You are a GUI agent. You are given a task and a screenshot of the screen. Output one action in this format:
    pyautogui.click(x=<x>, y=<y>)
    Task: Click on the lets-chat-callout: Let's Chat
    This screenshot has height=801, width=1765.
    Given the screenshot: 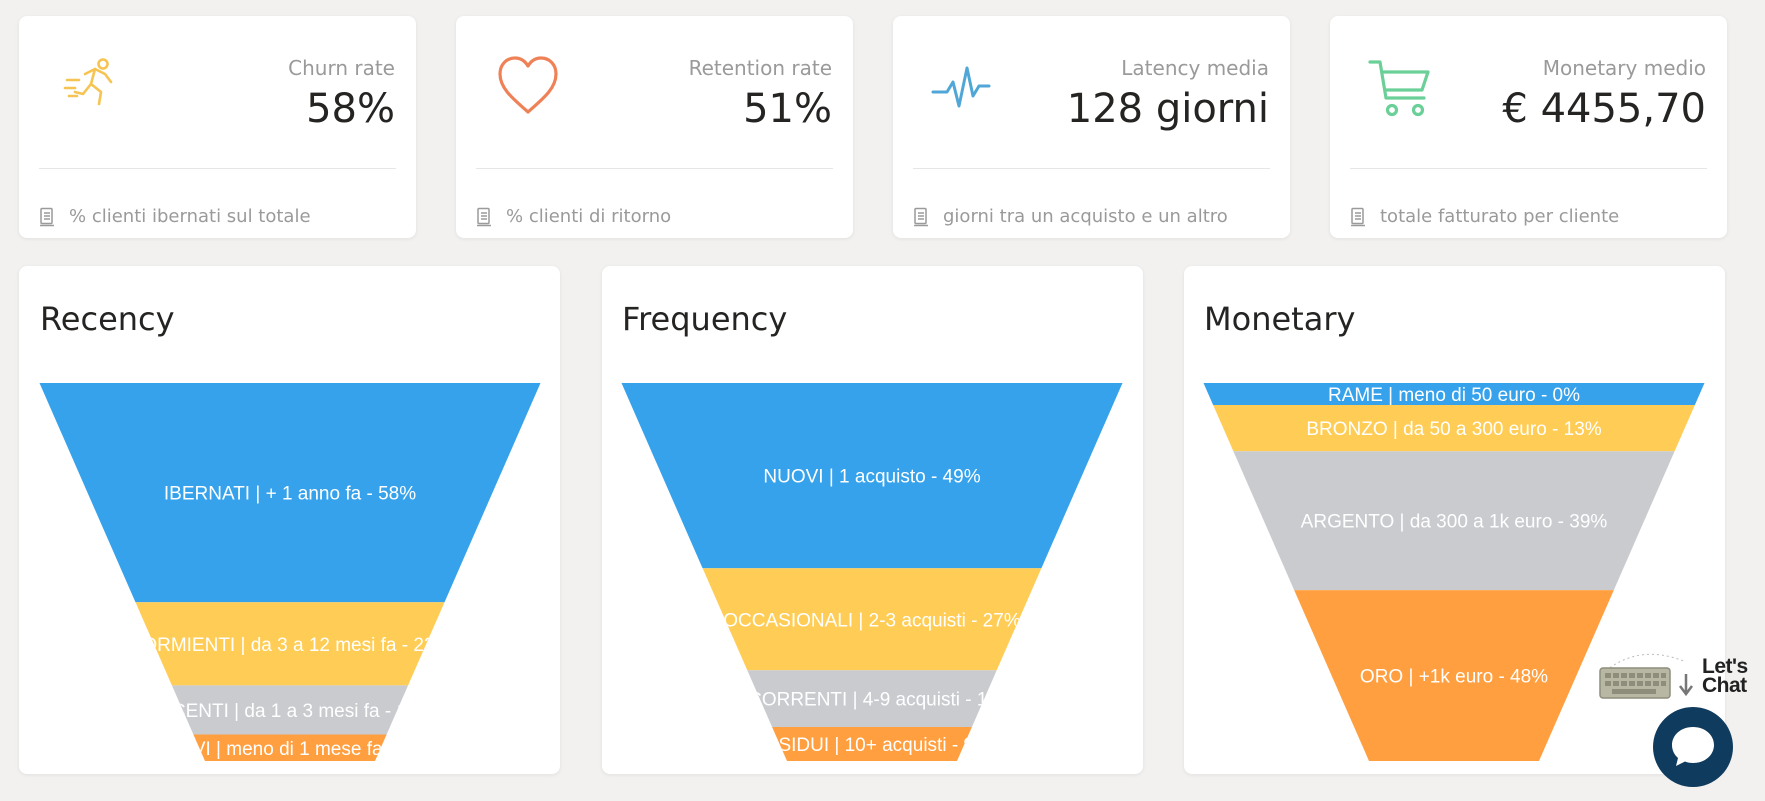 What is the action you would take?
    pyautogui.click(x=1678, y=676)
    